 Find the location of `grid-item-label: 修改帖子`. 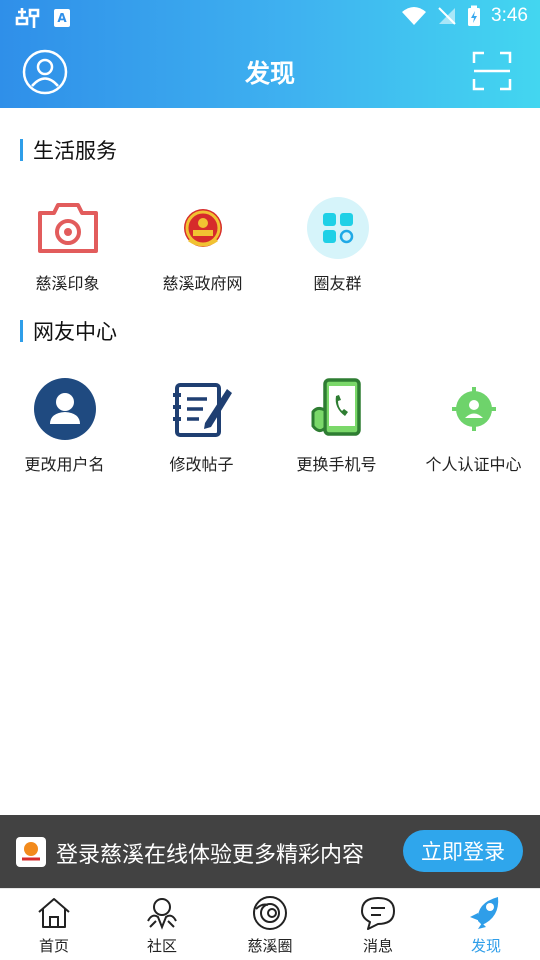

grid-item-label: 修改帖子 is located at coordinates (201, 464).